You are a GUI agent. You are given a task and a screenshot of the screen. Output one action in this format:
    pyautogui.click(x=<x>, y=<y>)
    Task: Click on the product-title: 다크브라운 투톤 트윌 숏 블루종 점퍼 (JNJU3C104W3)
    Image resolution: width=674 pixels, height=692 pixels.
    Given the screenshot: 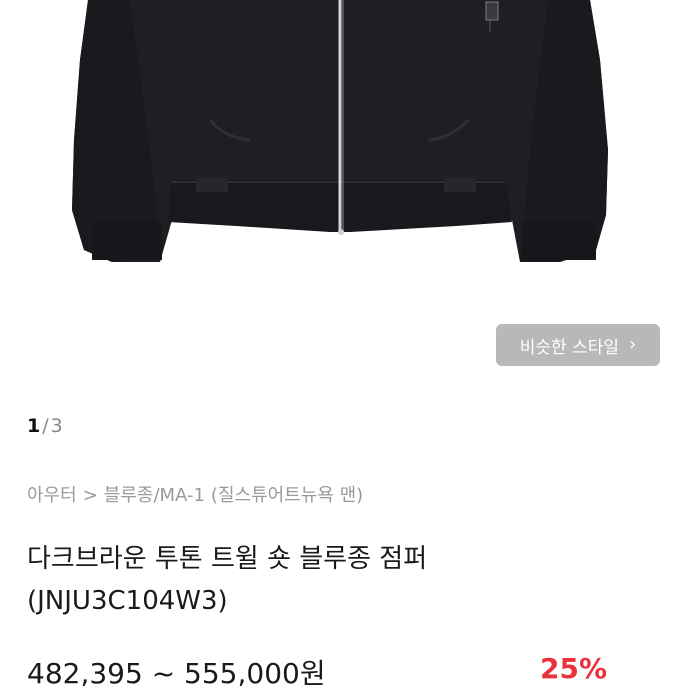 What is the action you would take?
    pyautogui.click(x=337, y=580)
    